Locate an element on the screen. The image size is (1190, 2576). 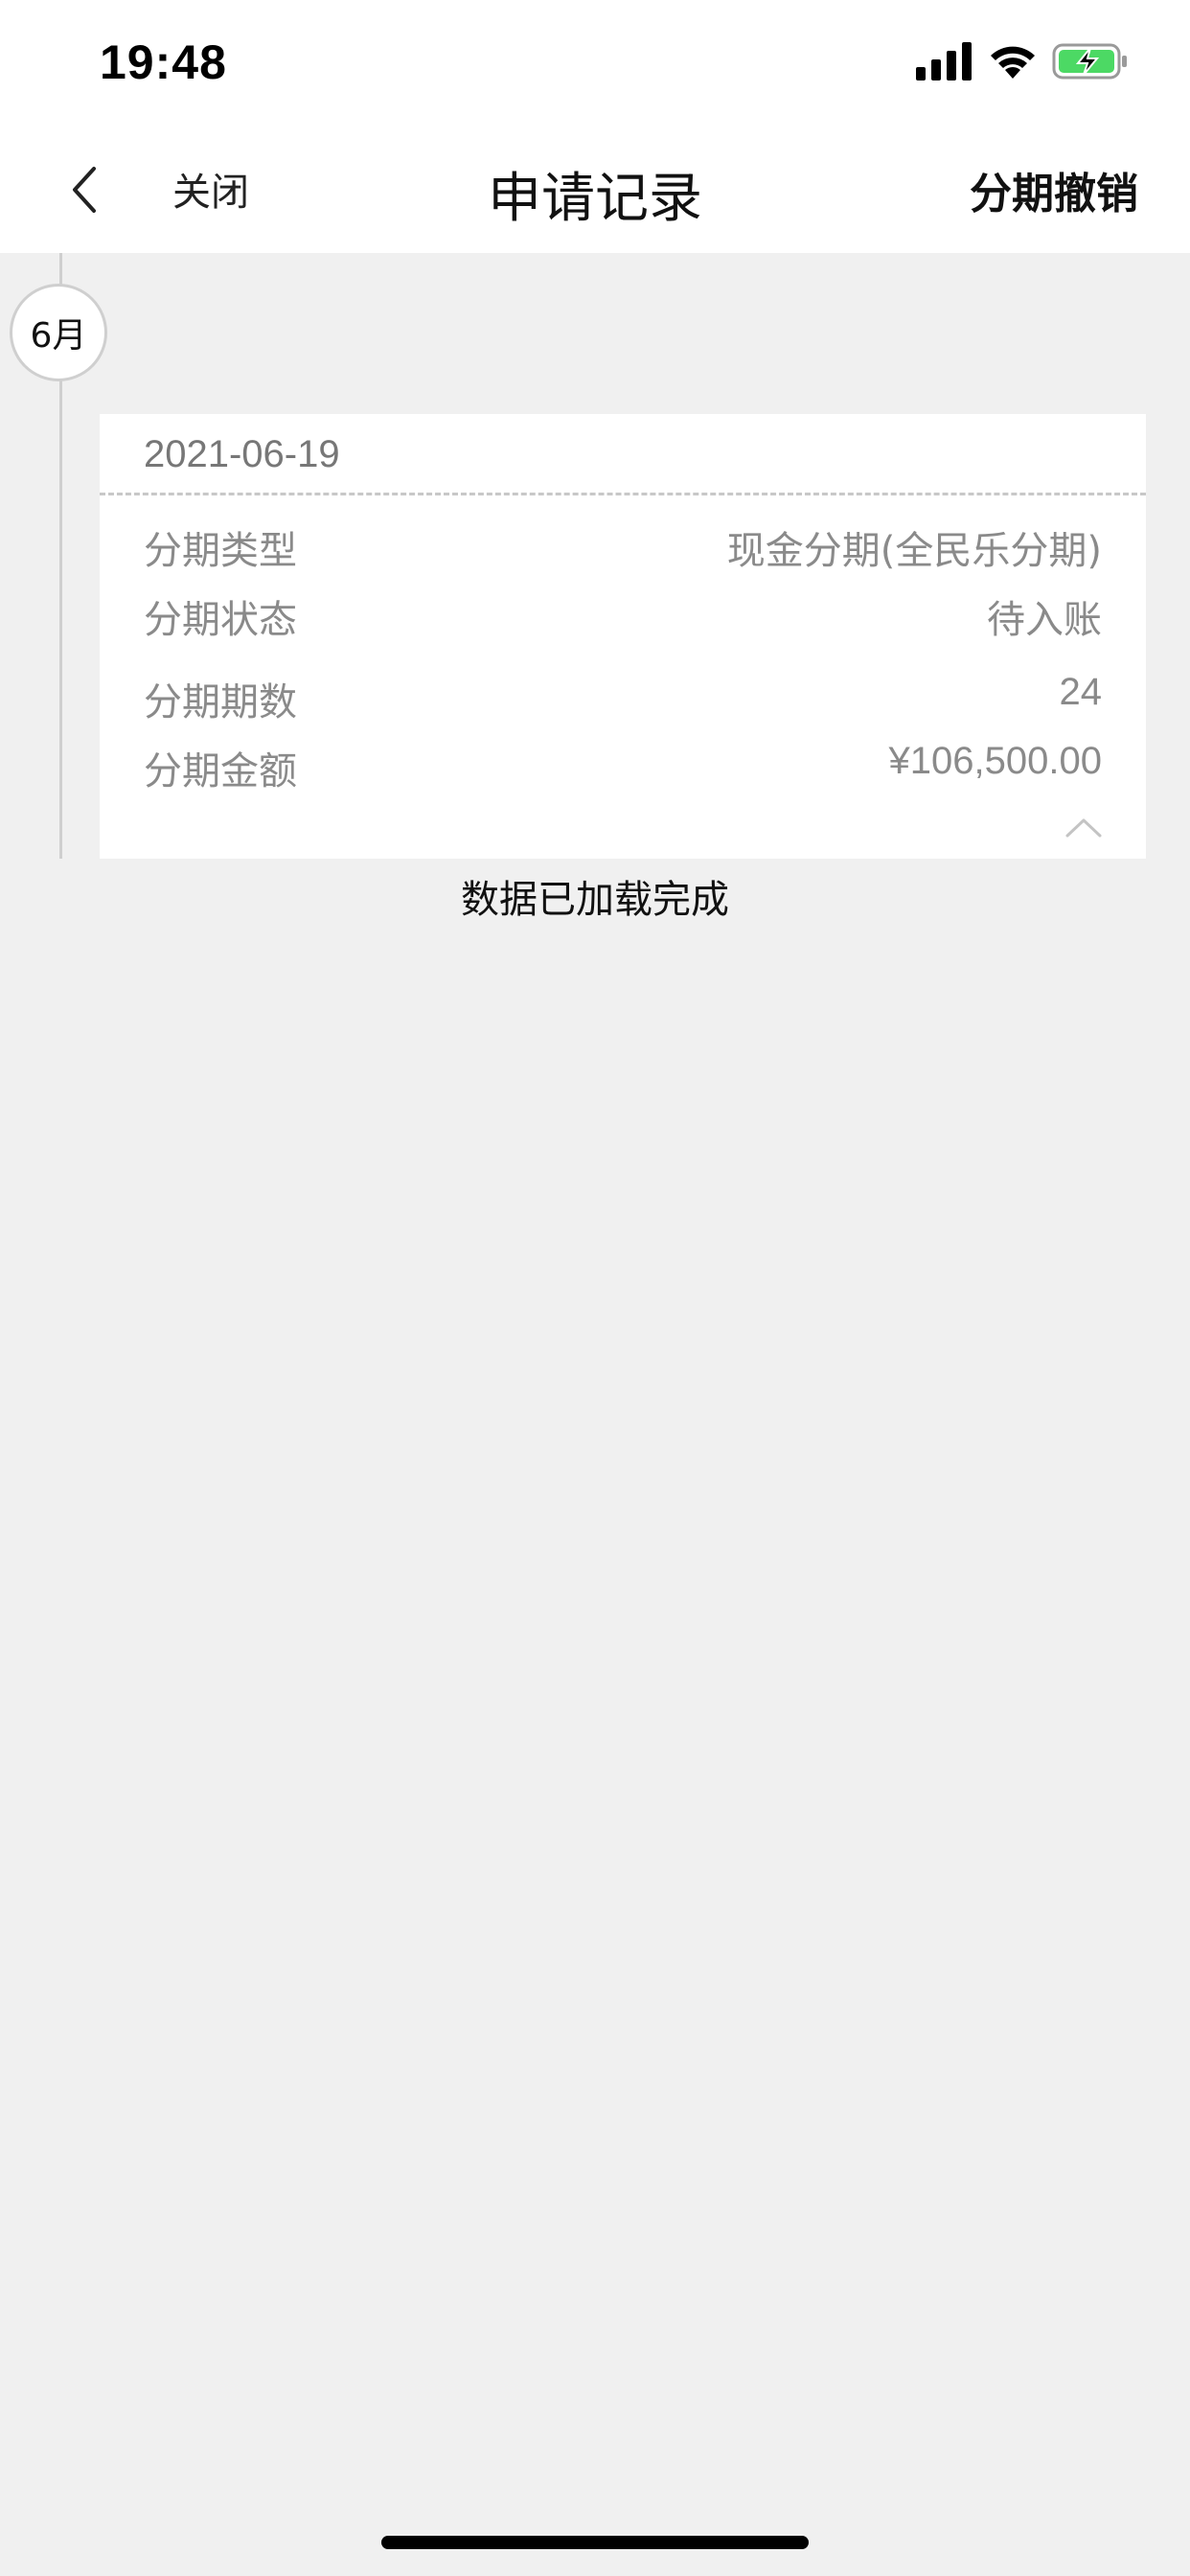
record-date: 2021-06-19 is located at coordinates (242, 454).